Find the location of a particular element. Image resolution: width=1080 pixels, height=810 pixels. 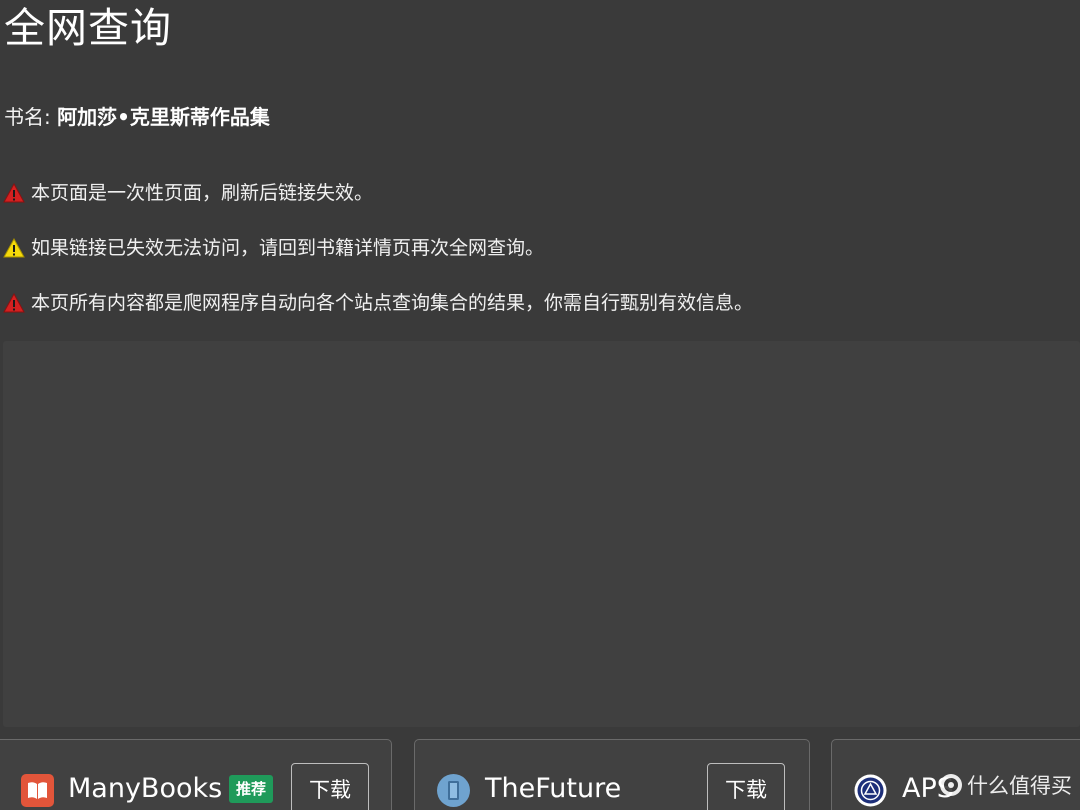

watermark-logo-icon is located at coordinates (951, 785).